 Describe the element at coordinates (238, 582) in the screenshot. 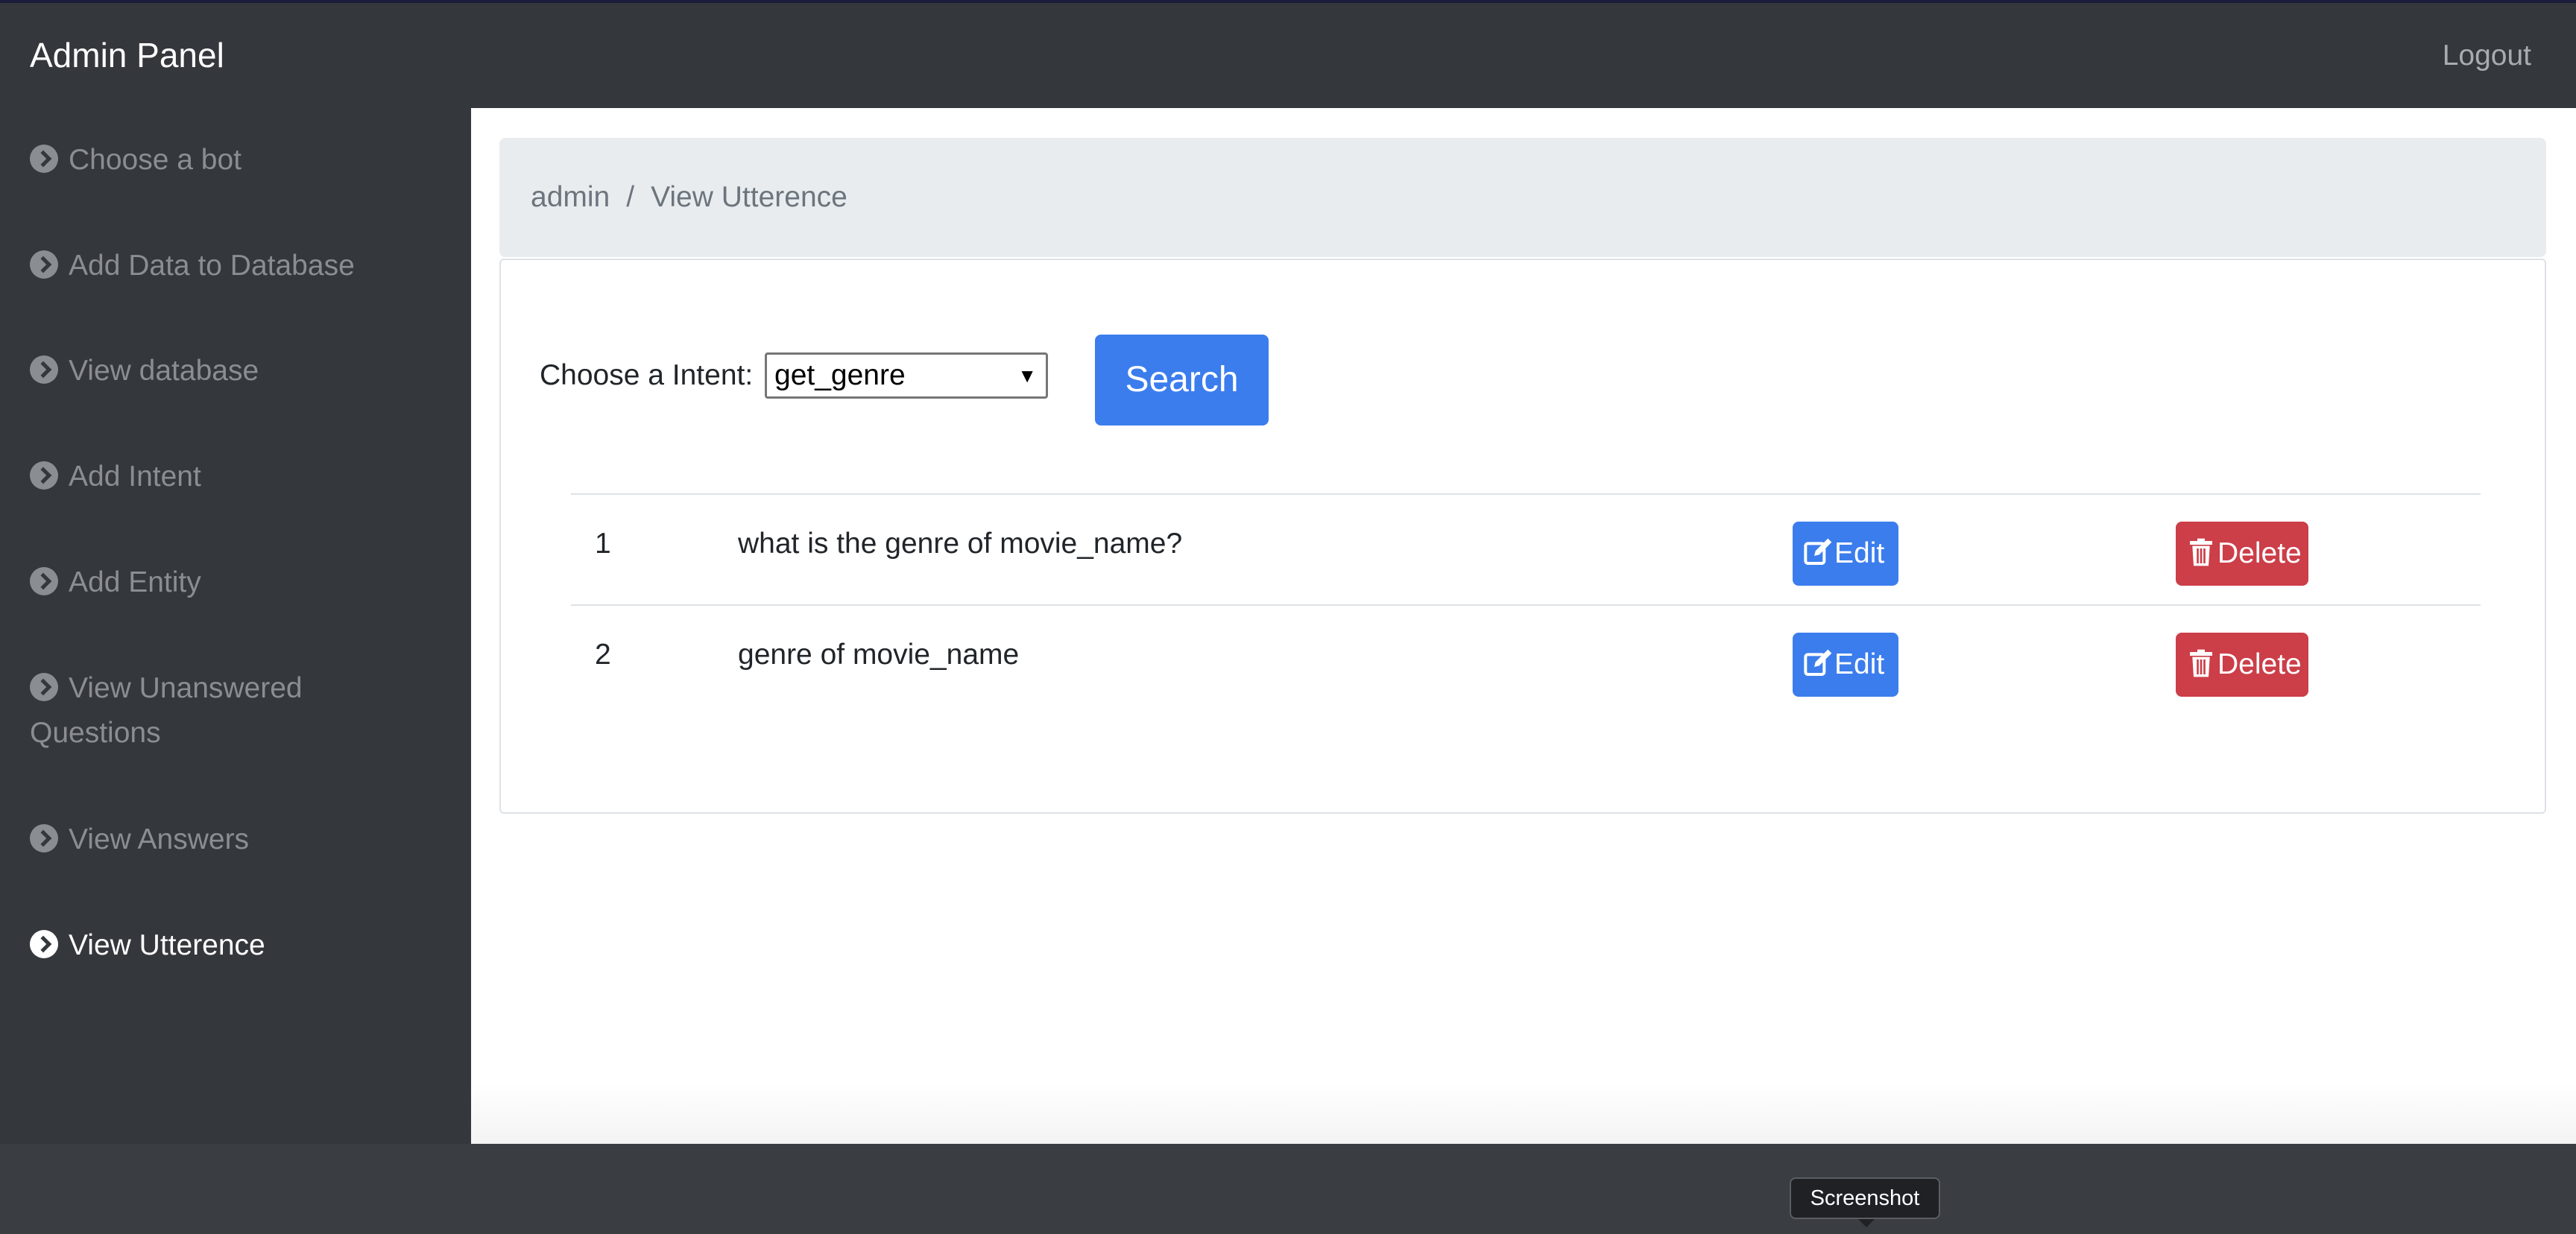

I see `sidebar-item-add-entity: Add Entity` at that location.